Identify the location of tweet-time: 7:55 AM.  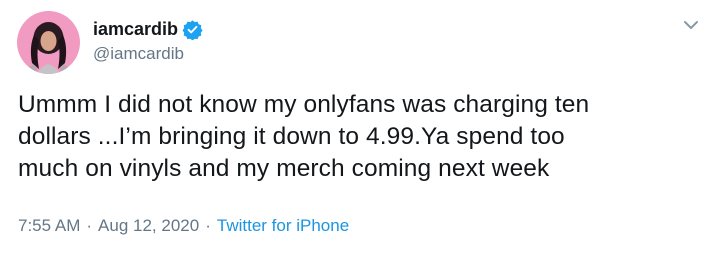
(49, 226).